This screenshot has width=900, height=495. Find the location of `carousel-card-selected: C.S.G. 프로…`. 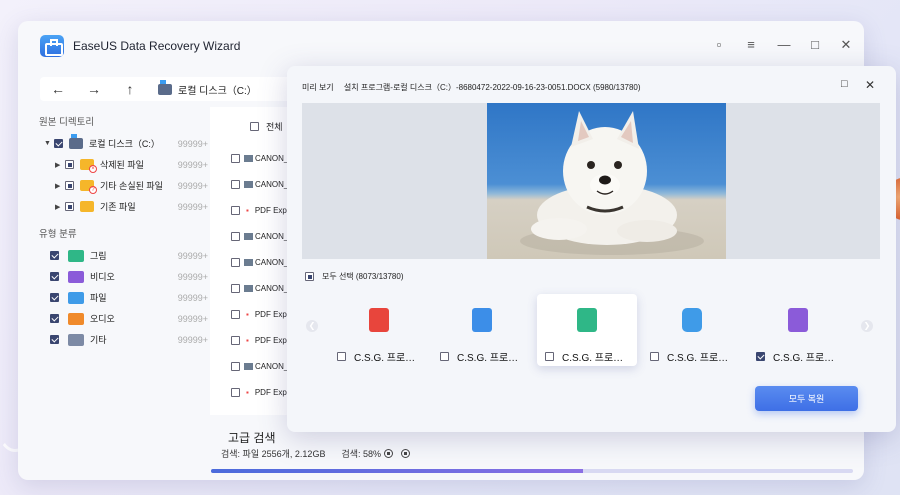

carousel-card-selected: C.S.G. 프로… is located at coordinates (587, 330).